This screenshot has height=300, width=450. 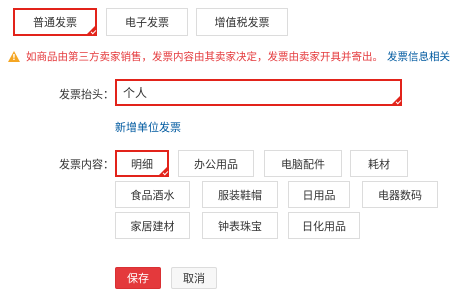 What do you see at coordinates (86, 94) in the screenshot?
I see `invoice-title-label: 发票抬头：` at bounding box center [86, 94].